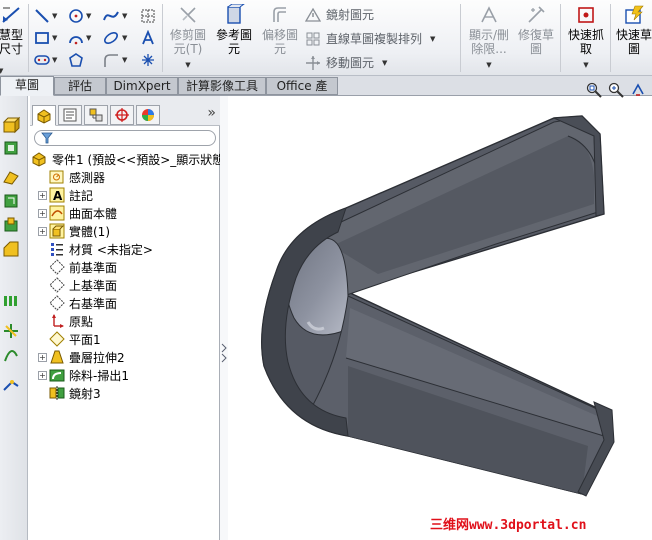 This screenshot has width=652, height=540. Describe the element at coordinates (536, 30) in the screenshot. I see `repair-sketch-button: 修復草 圖` at that location.